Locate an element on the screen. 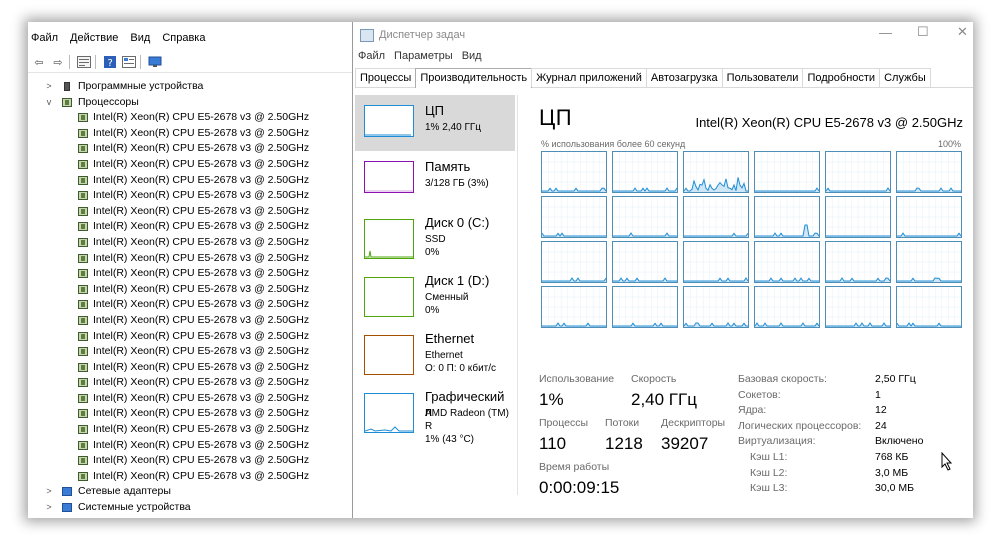  tree-item-system: > Системные устройства is located at coordinates (190, 508).